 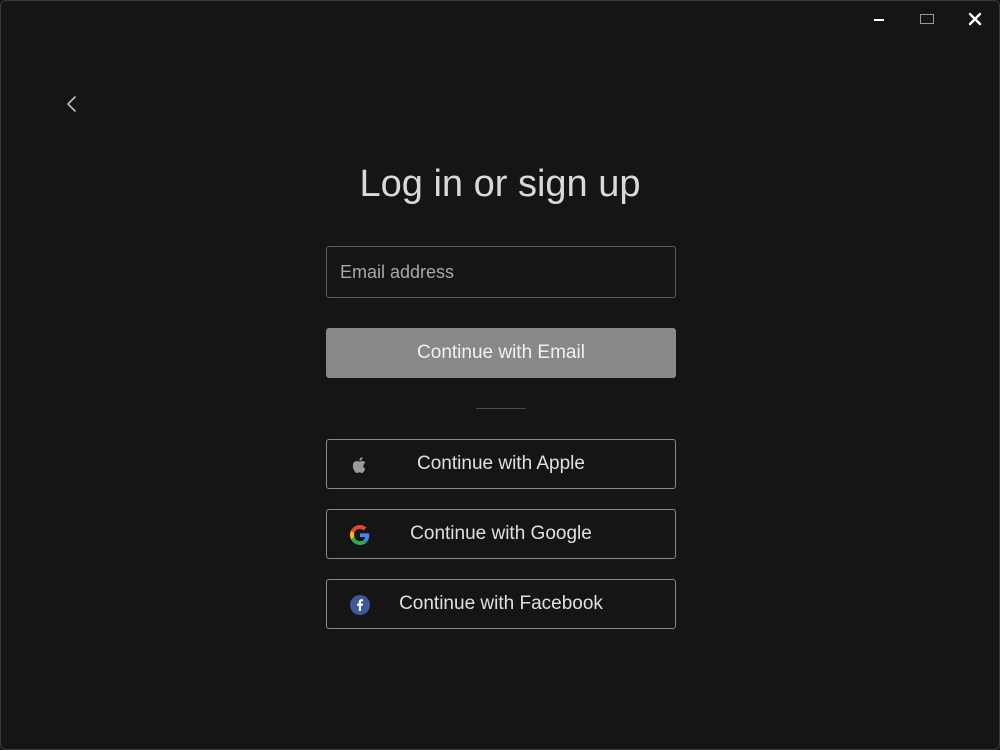 I want to click on close-icon, so click(x=975, y=21).